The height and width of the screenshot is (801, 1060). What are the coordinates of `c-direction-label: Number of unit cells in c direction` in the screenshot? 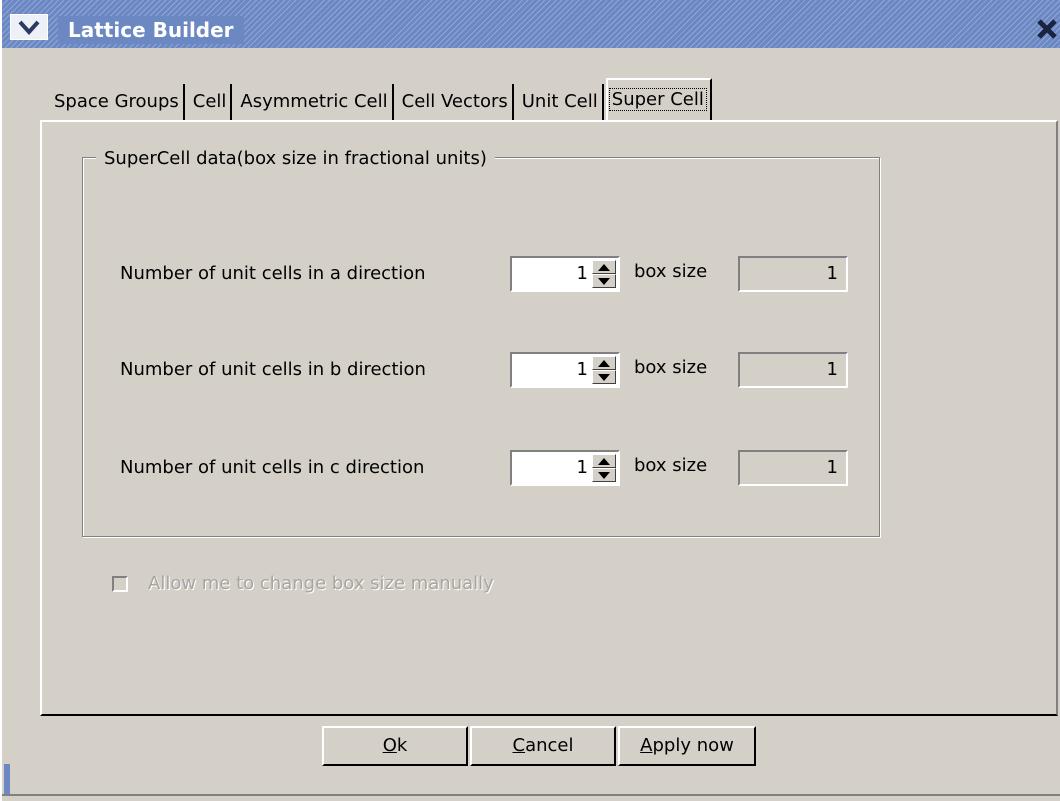 It's located at (272, 467).